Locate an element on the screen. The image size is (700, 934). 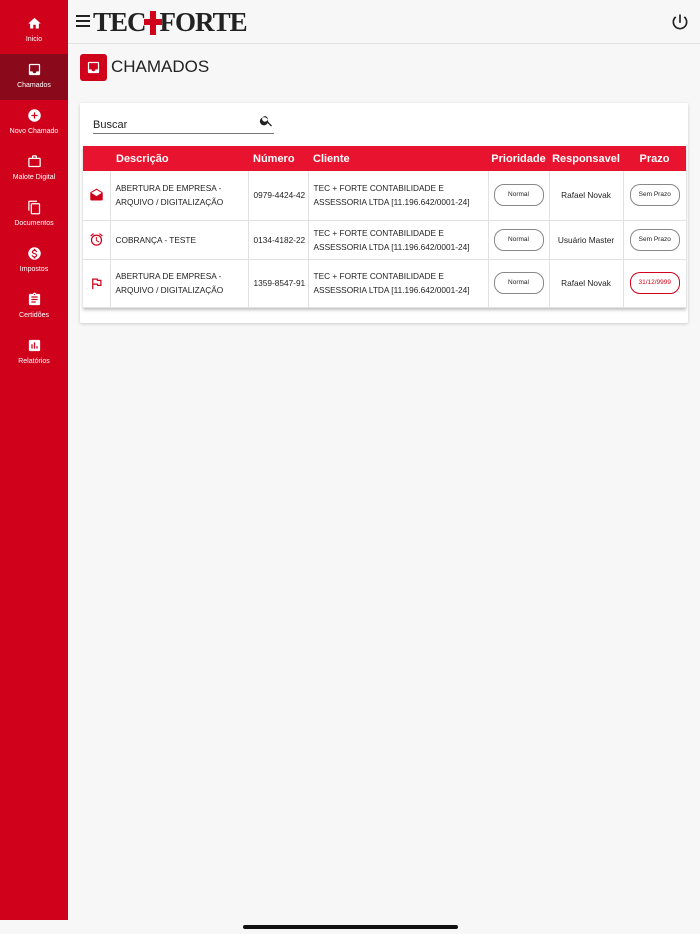
home-icon is located at coordinates (34, 23).